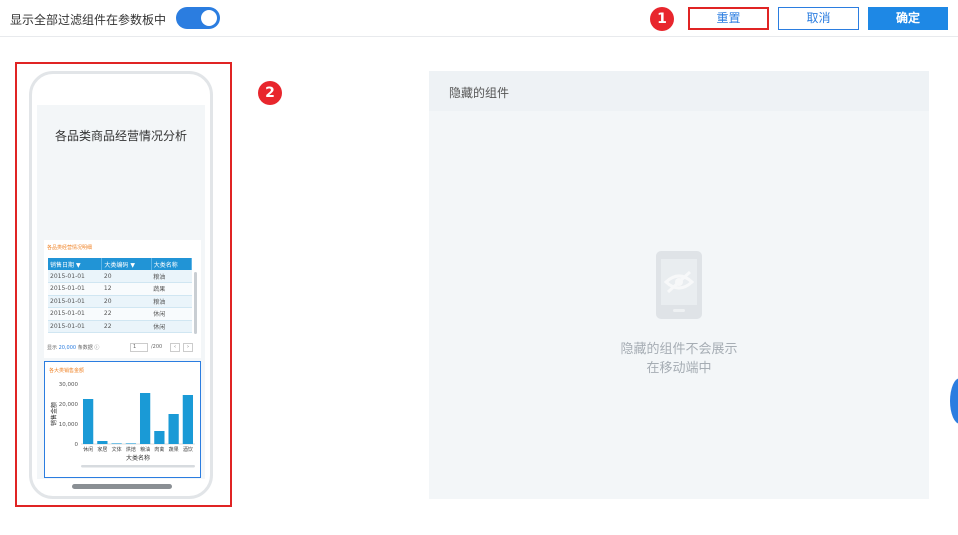 This screenshot has width=958, height=535. Describe the element at coordinates (728, 18) in the screenshot. I see `reset-button: 重置` at that location.